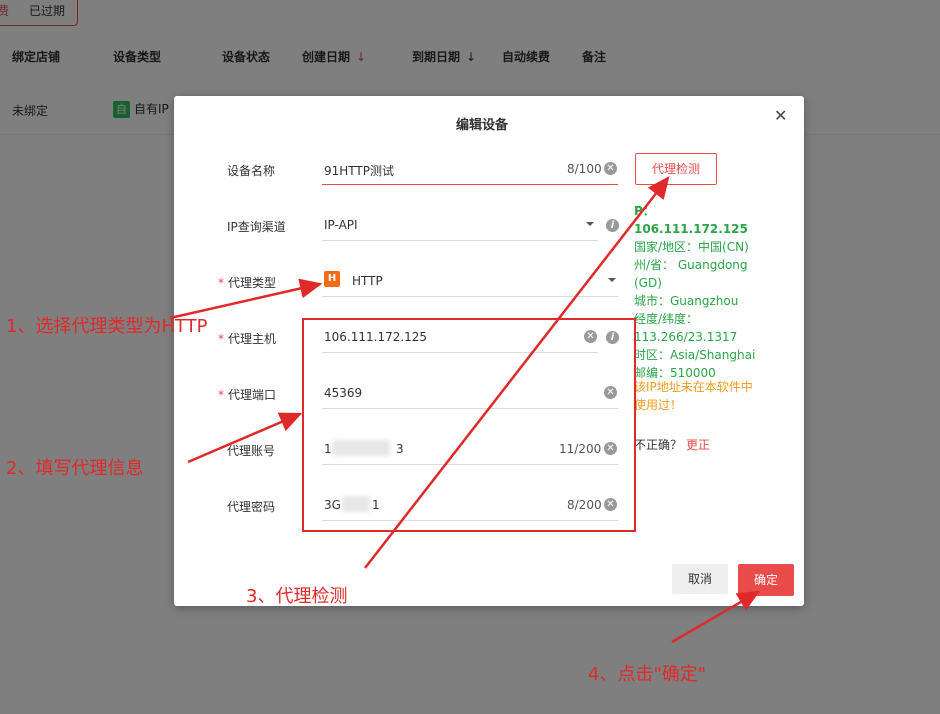 This screenshot has height=714, width=940. What do you see at coordinates (107, 326) in the screenshot?
I see `annotation-step1: 1、选择代理类型为HTTP` at bounding box center [107, 326].